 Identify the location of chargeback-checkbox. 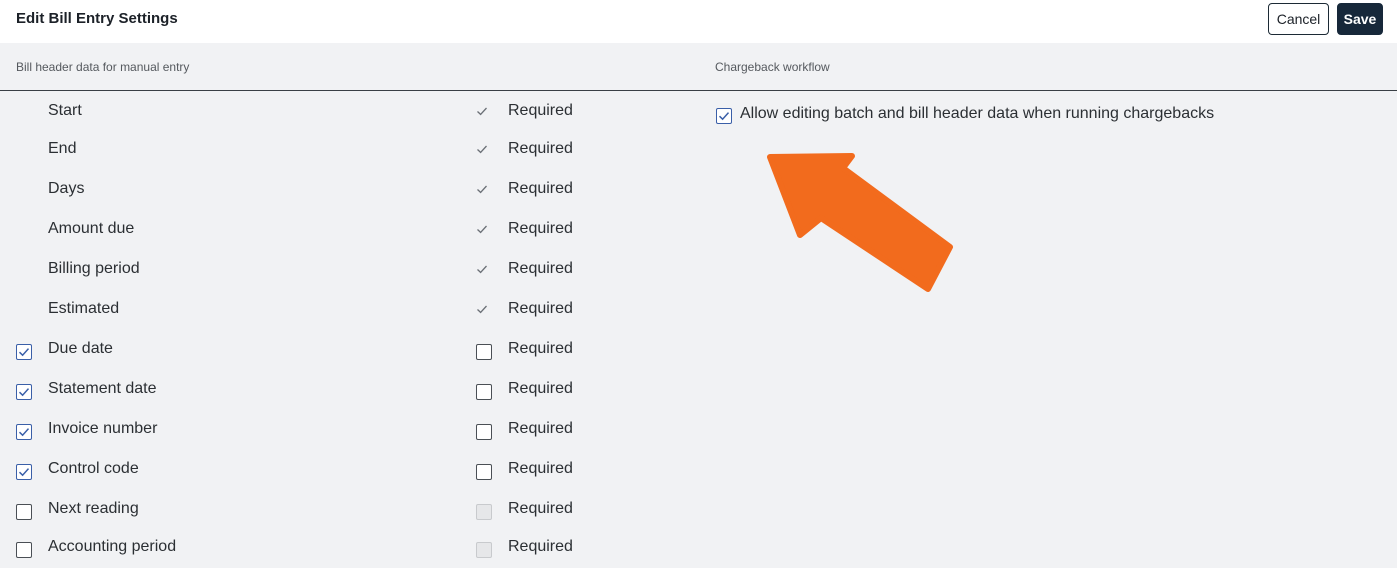
(724, 116).